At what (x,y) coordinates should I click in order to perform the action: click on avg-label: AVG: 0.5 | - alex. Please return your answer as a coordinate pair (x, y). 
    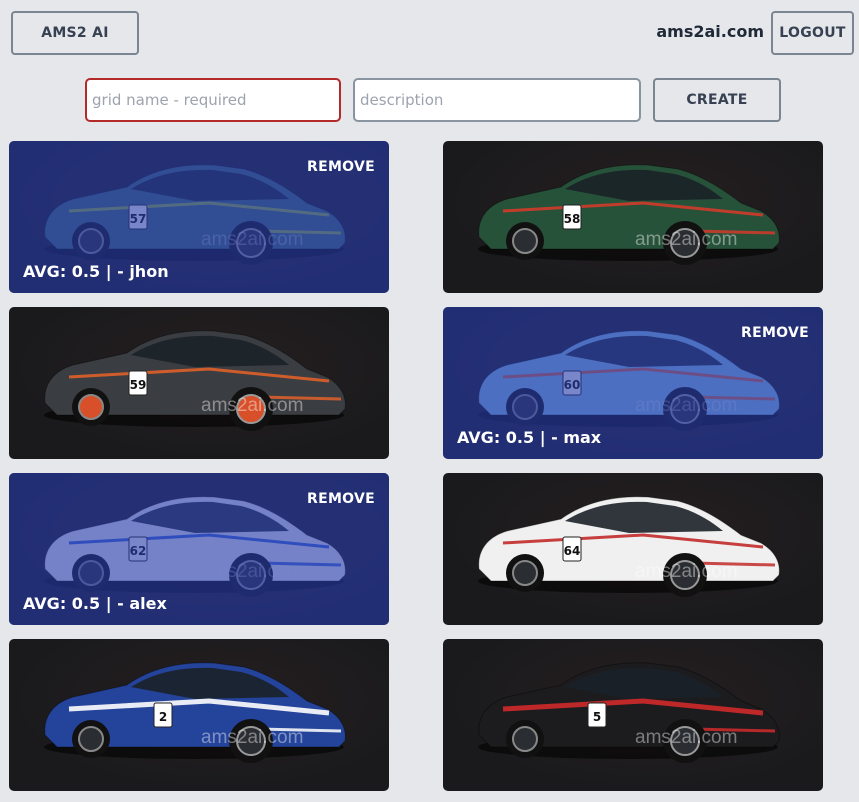
    Looking at the image, I should click on (95, 603).